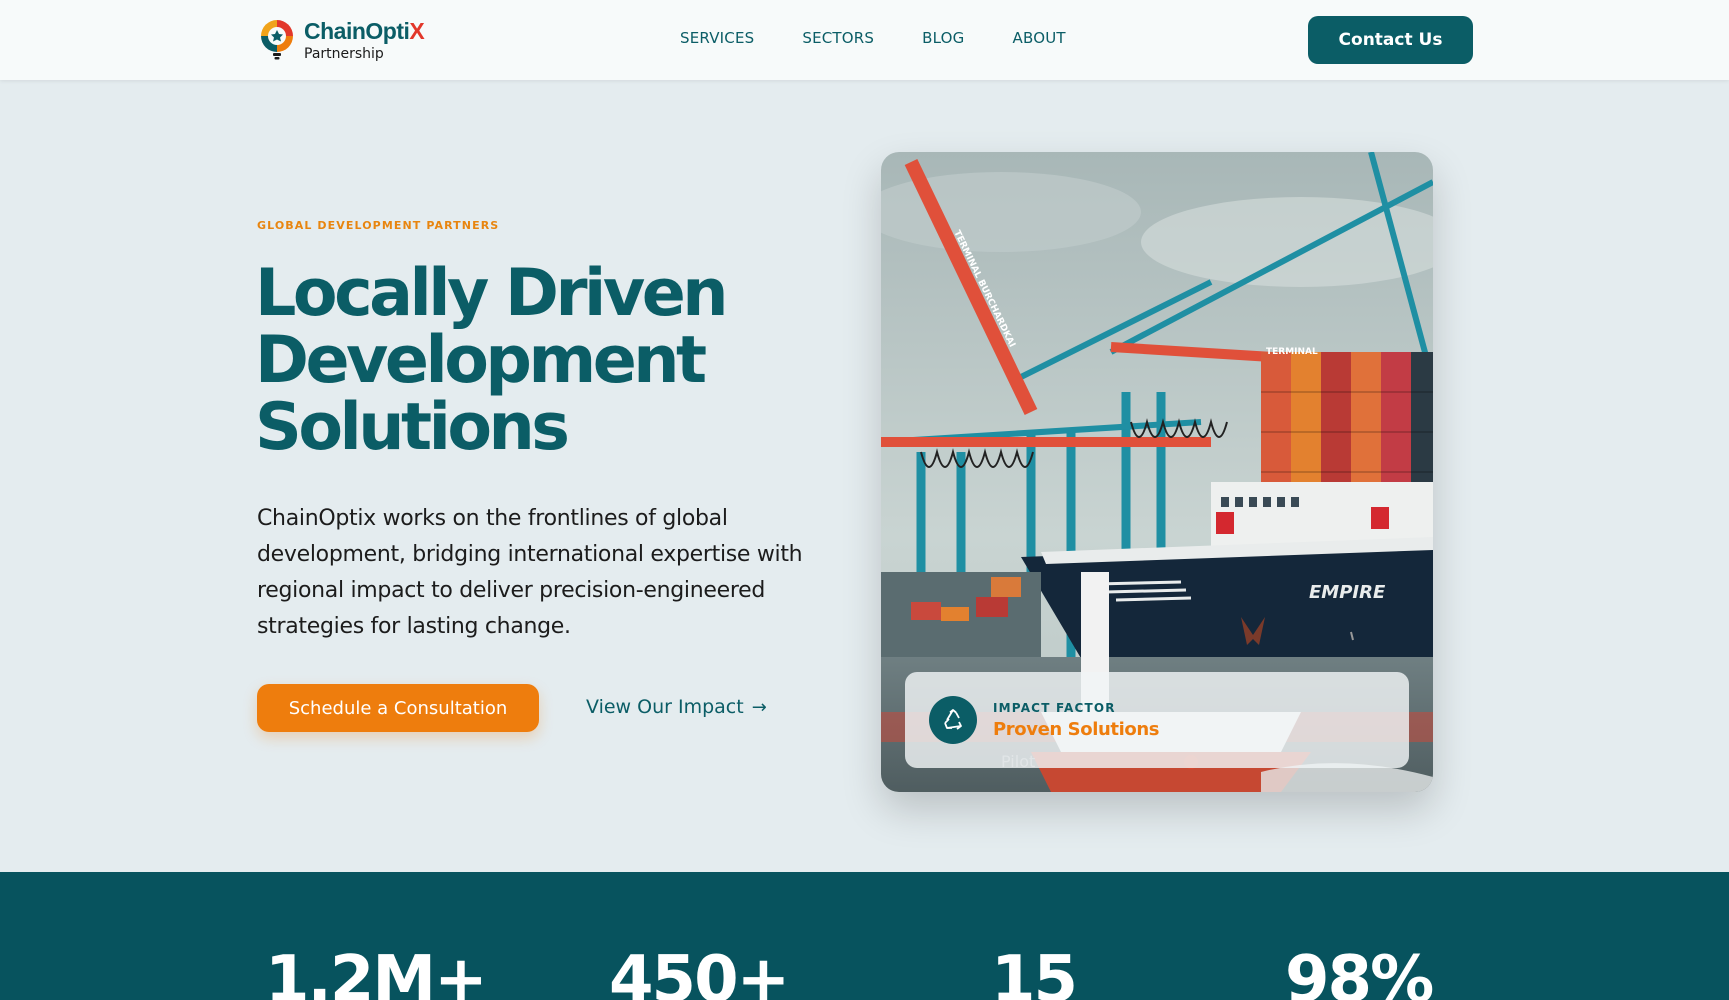 The image size is (1729, 1000). Describe the element at coordinates (864, 936) in the screenshot. I see `stats-band: 1.2M+ 450+ 15 98%` at that location.